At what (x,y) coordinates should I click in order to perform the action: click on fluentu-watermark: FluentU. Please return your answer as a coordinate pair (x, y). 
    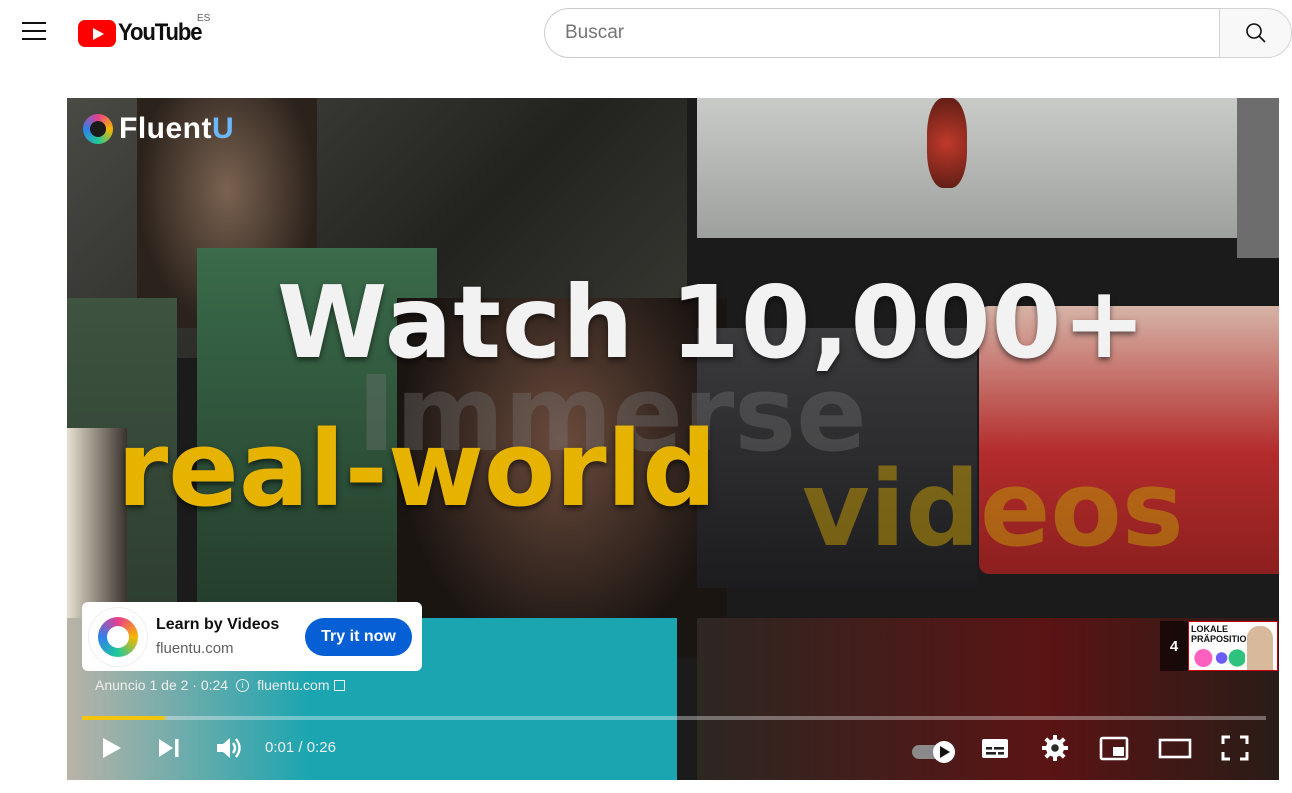
    Looking at the image, I should click on (158, 129).